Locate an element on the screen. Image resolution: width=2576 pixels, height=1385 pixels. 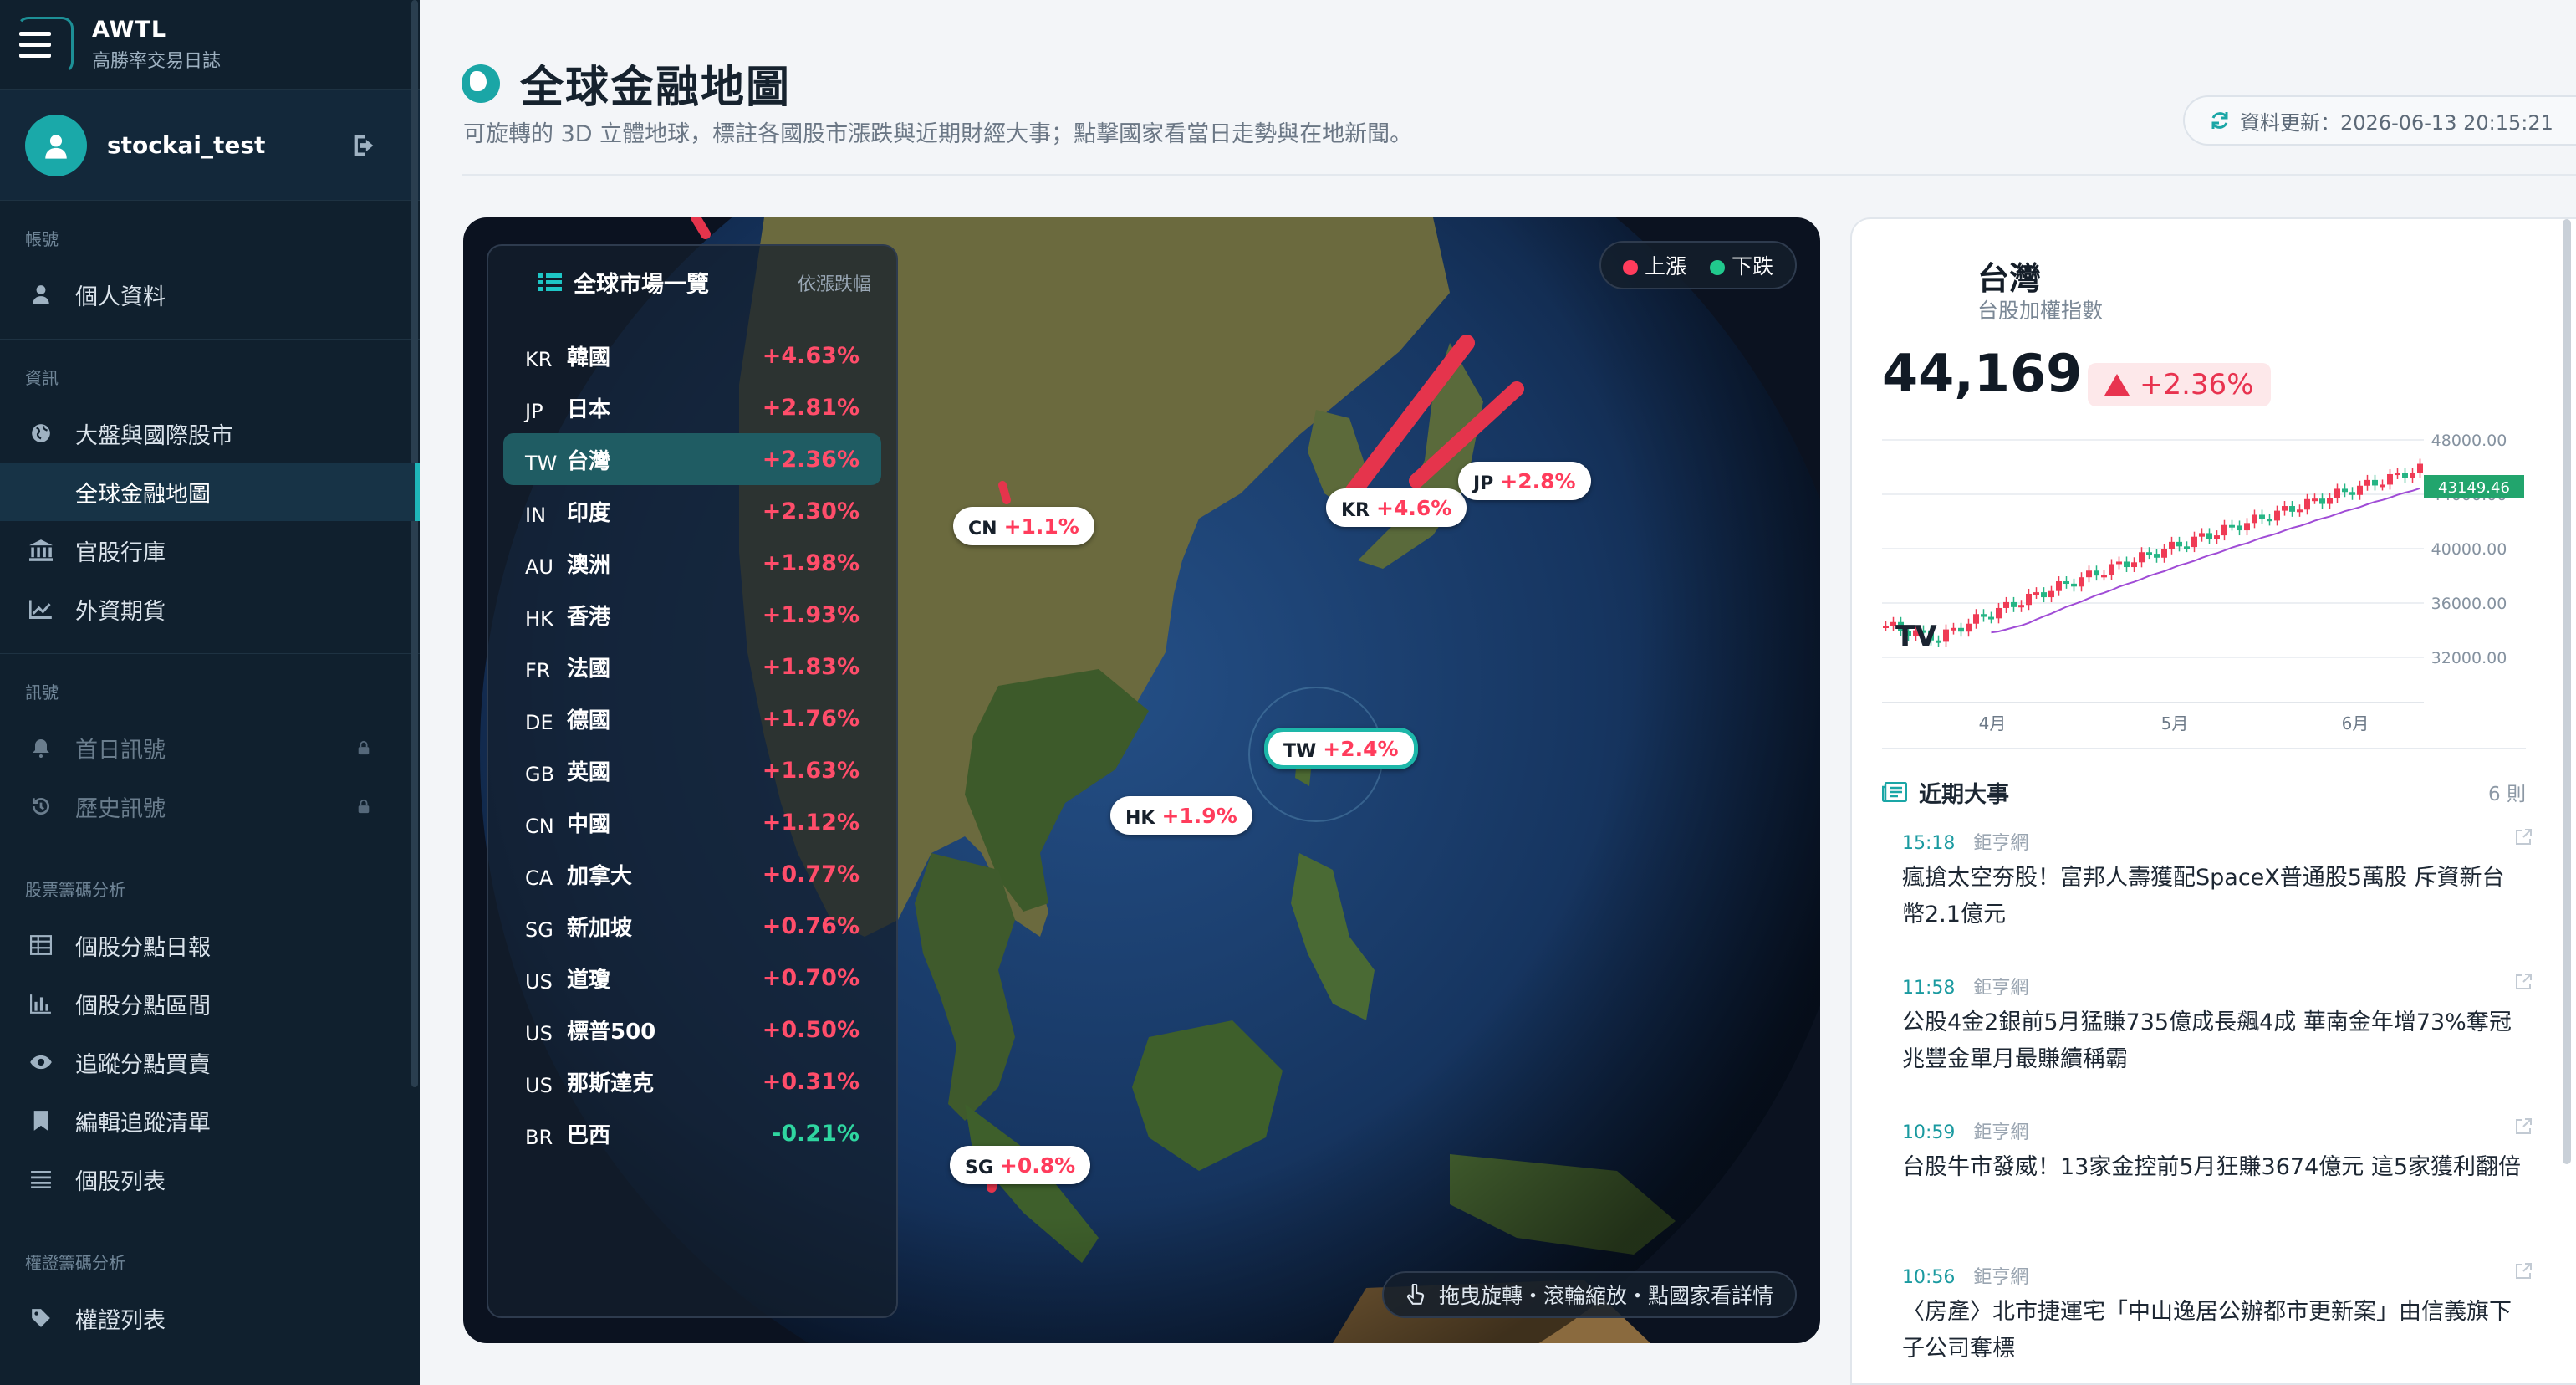
market-name: 道瓊 is located at coordinates (589, 980).